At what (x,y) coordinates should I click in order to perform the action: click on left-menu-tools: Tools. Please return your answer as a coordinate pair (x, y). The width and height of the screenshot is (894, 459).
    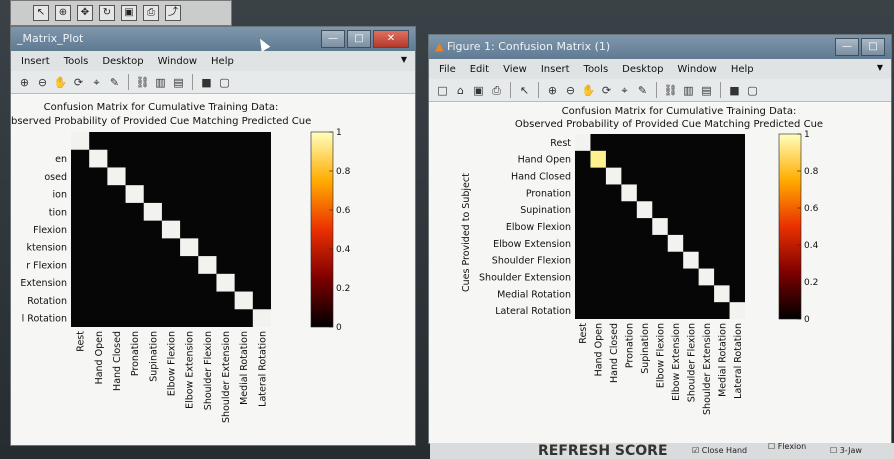
    Looking at the image, I should click on (76, 61).